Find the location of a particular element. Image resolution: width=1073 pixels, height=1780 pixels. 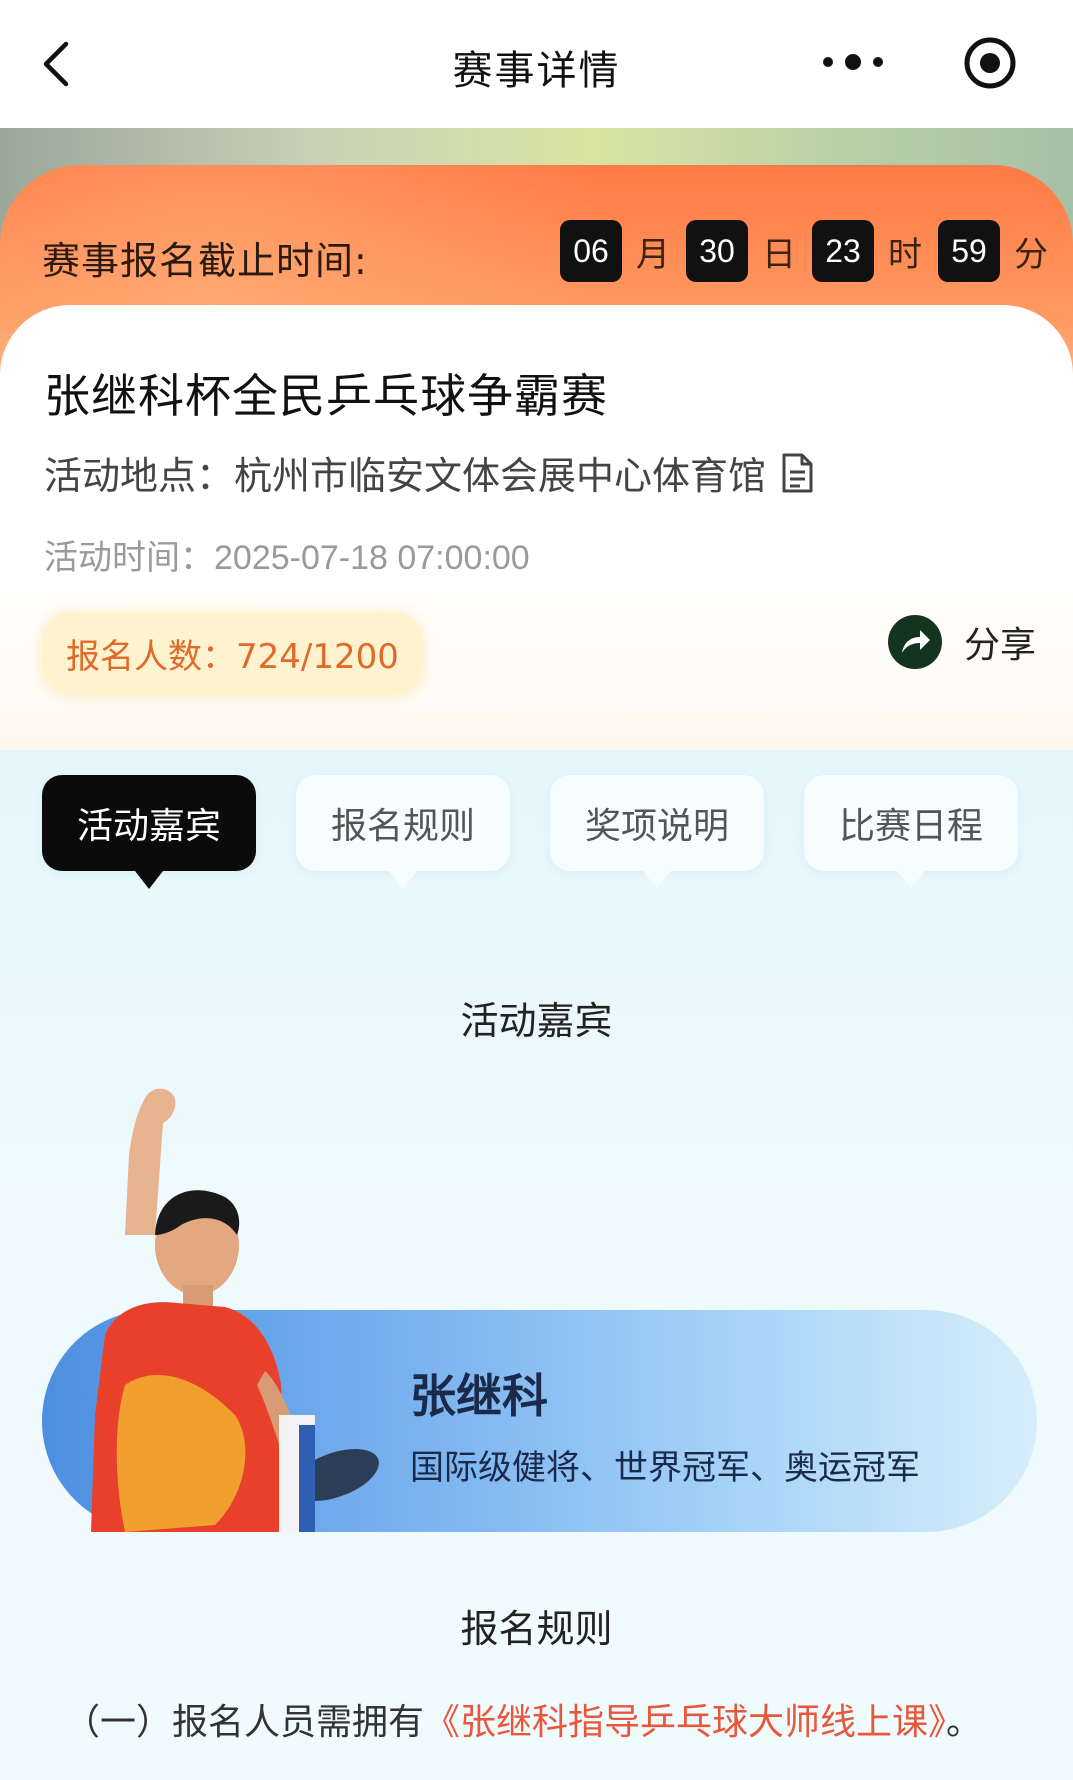

guests-heading: 活动嘉宾 is located at coordinates (536, 1021).